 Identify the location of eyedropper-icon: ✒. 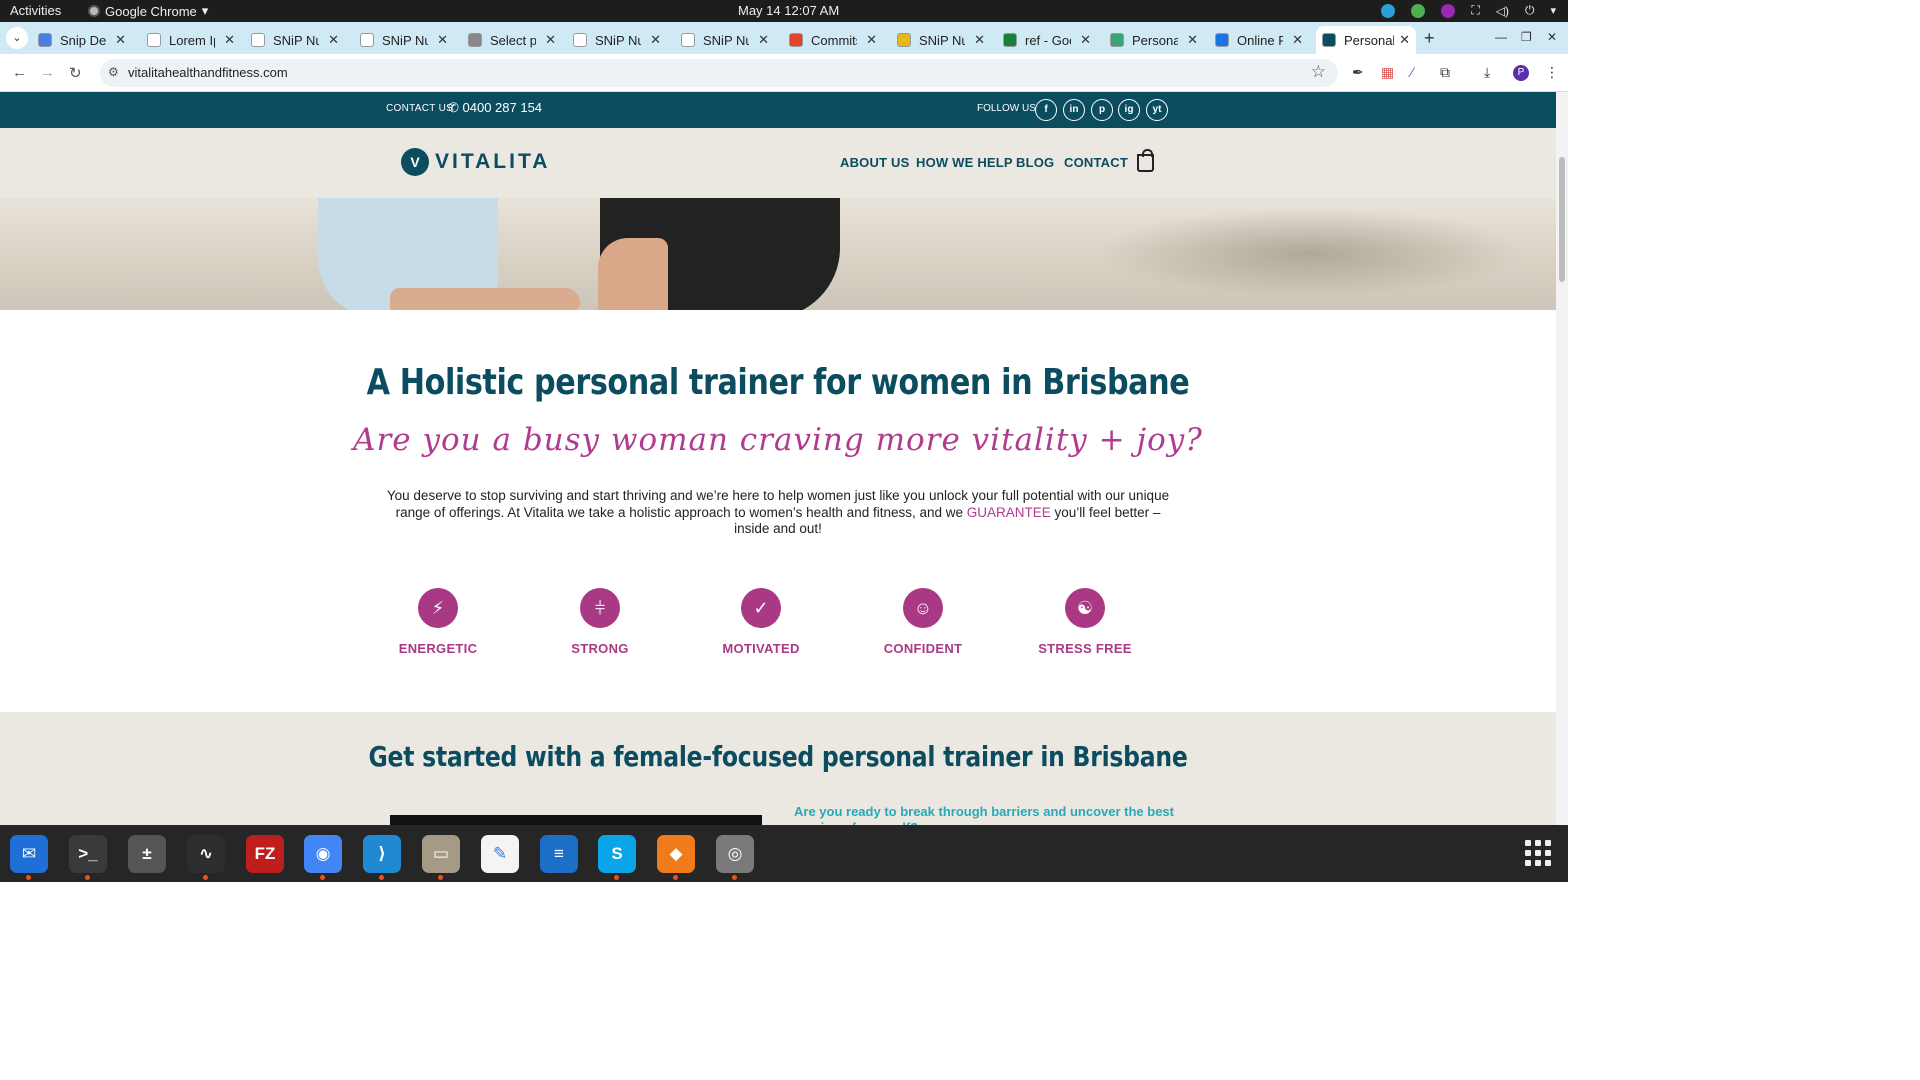
(1358, 72).